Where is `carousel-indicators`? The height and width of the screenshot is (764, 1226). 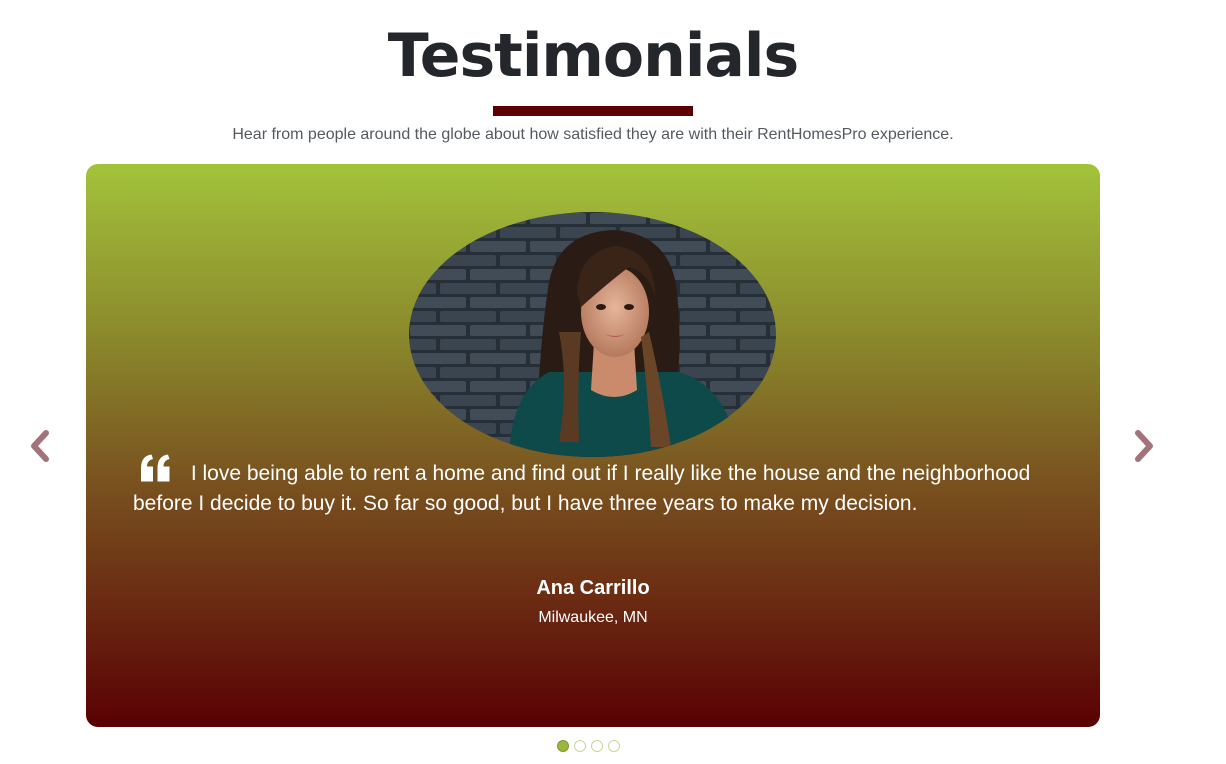 carousel-indicators is located at coordinates (588, 747).